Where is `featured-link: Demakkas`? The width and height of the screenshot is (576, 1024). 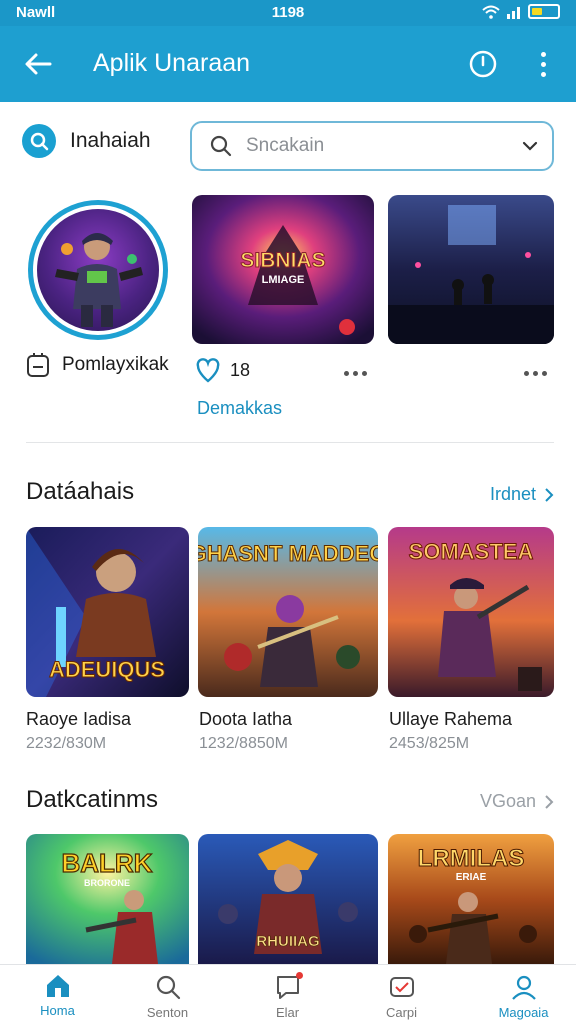 featured-link: Demakkas is located at coordinates (239, 408).